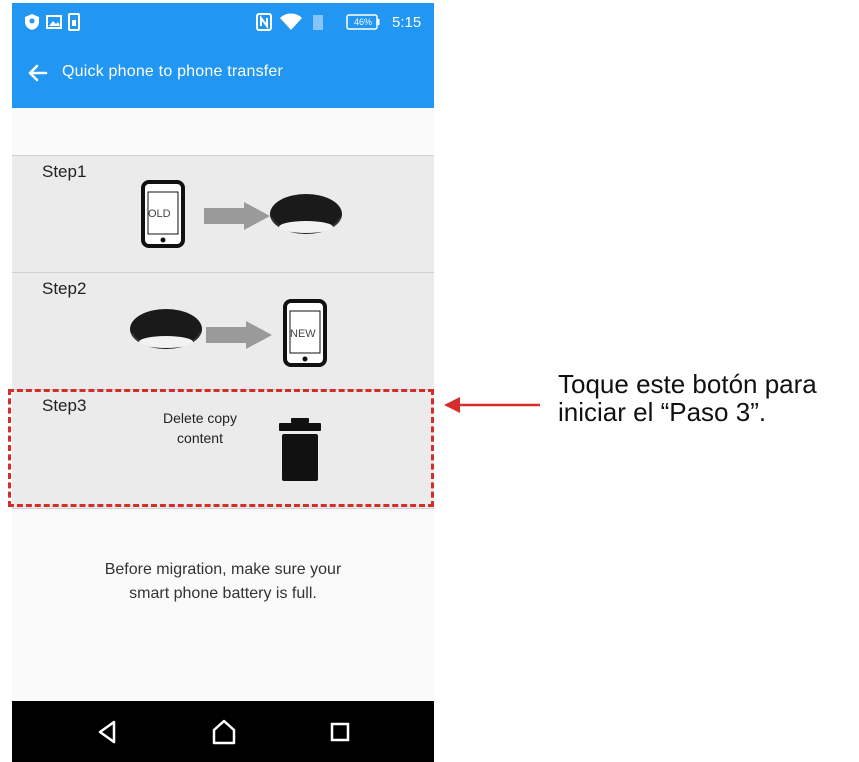 The width and height of the screenshot is (859, 762). Describe the element at coordinates (291, 22) in the screenshot. I see `wifi-icon` at that location.